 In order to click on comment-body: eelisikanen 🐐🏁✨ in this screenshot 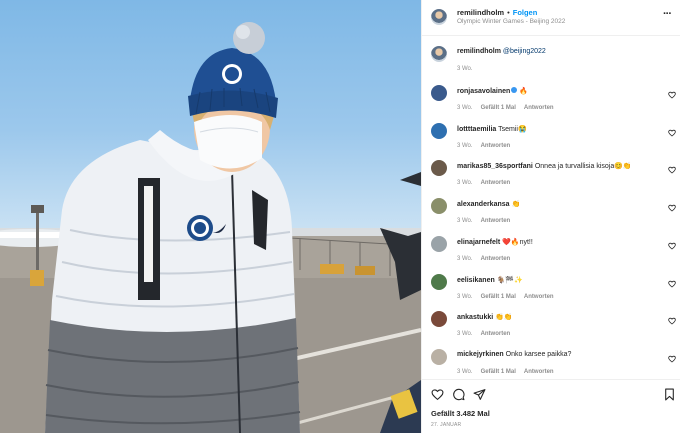, I will do `click(490, 280)`.